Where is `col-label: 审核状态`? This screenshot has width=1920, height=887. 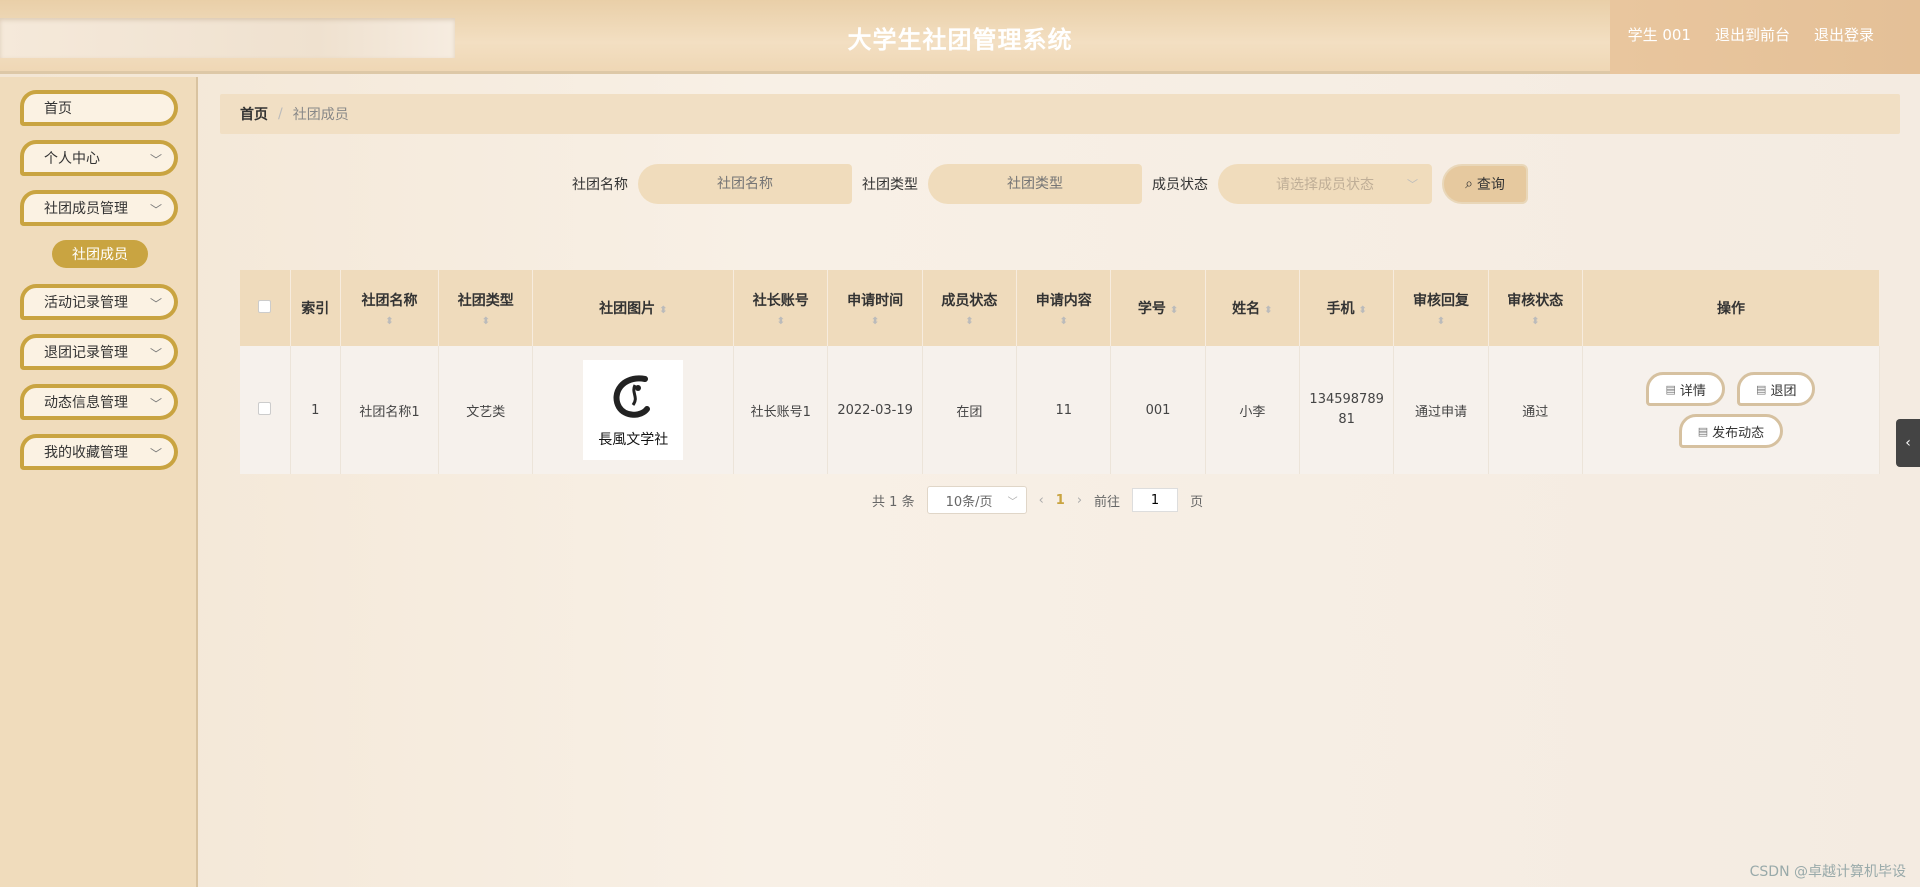 col-label: 审核状态 is located at coordinates (1535, 300).